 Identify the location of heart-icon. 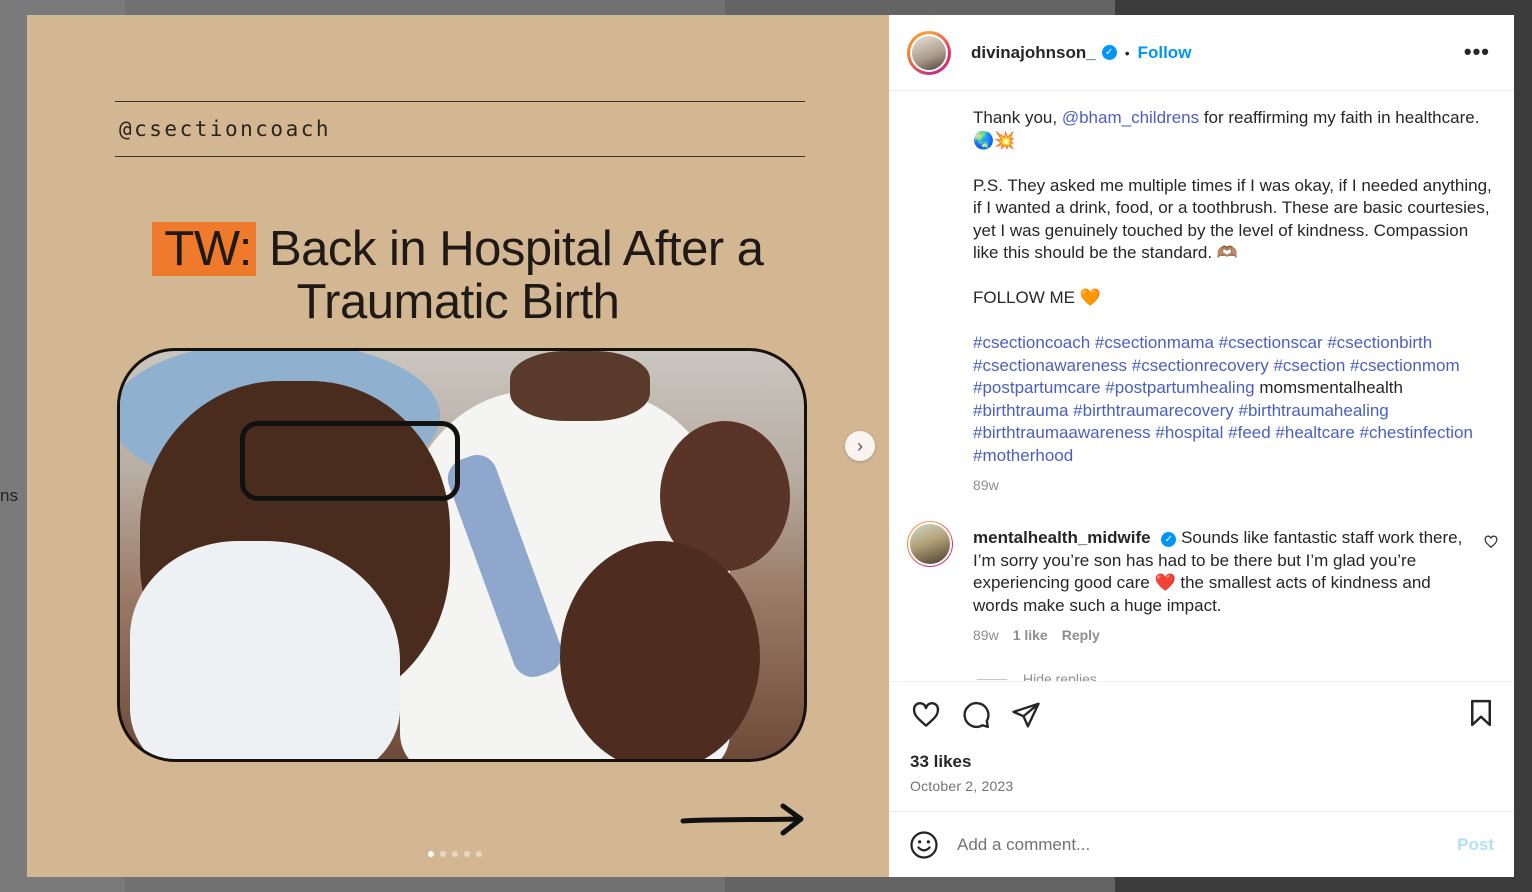
(926, 714).